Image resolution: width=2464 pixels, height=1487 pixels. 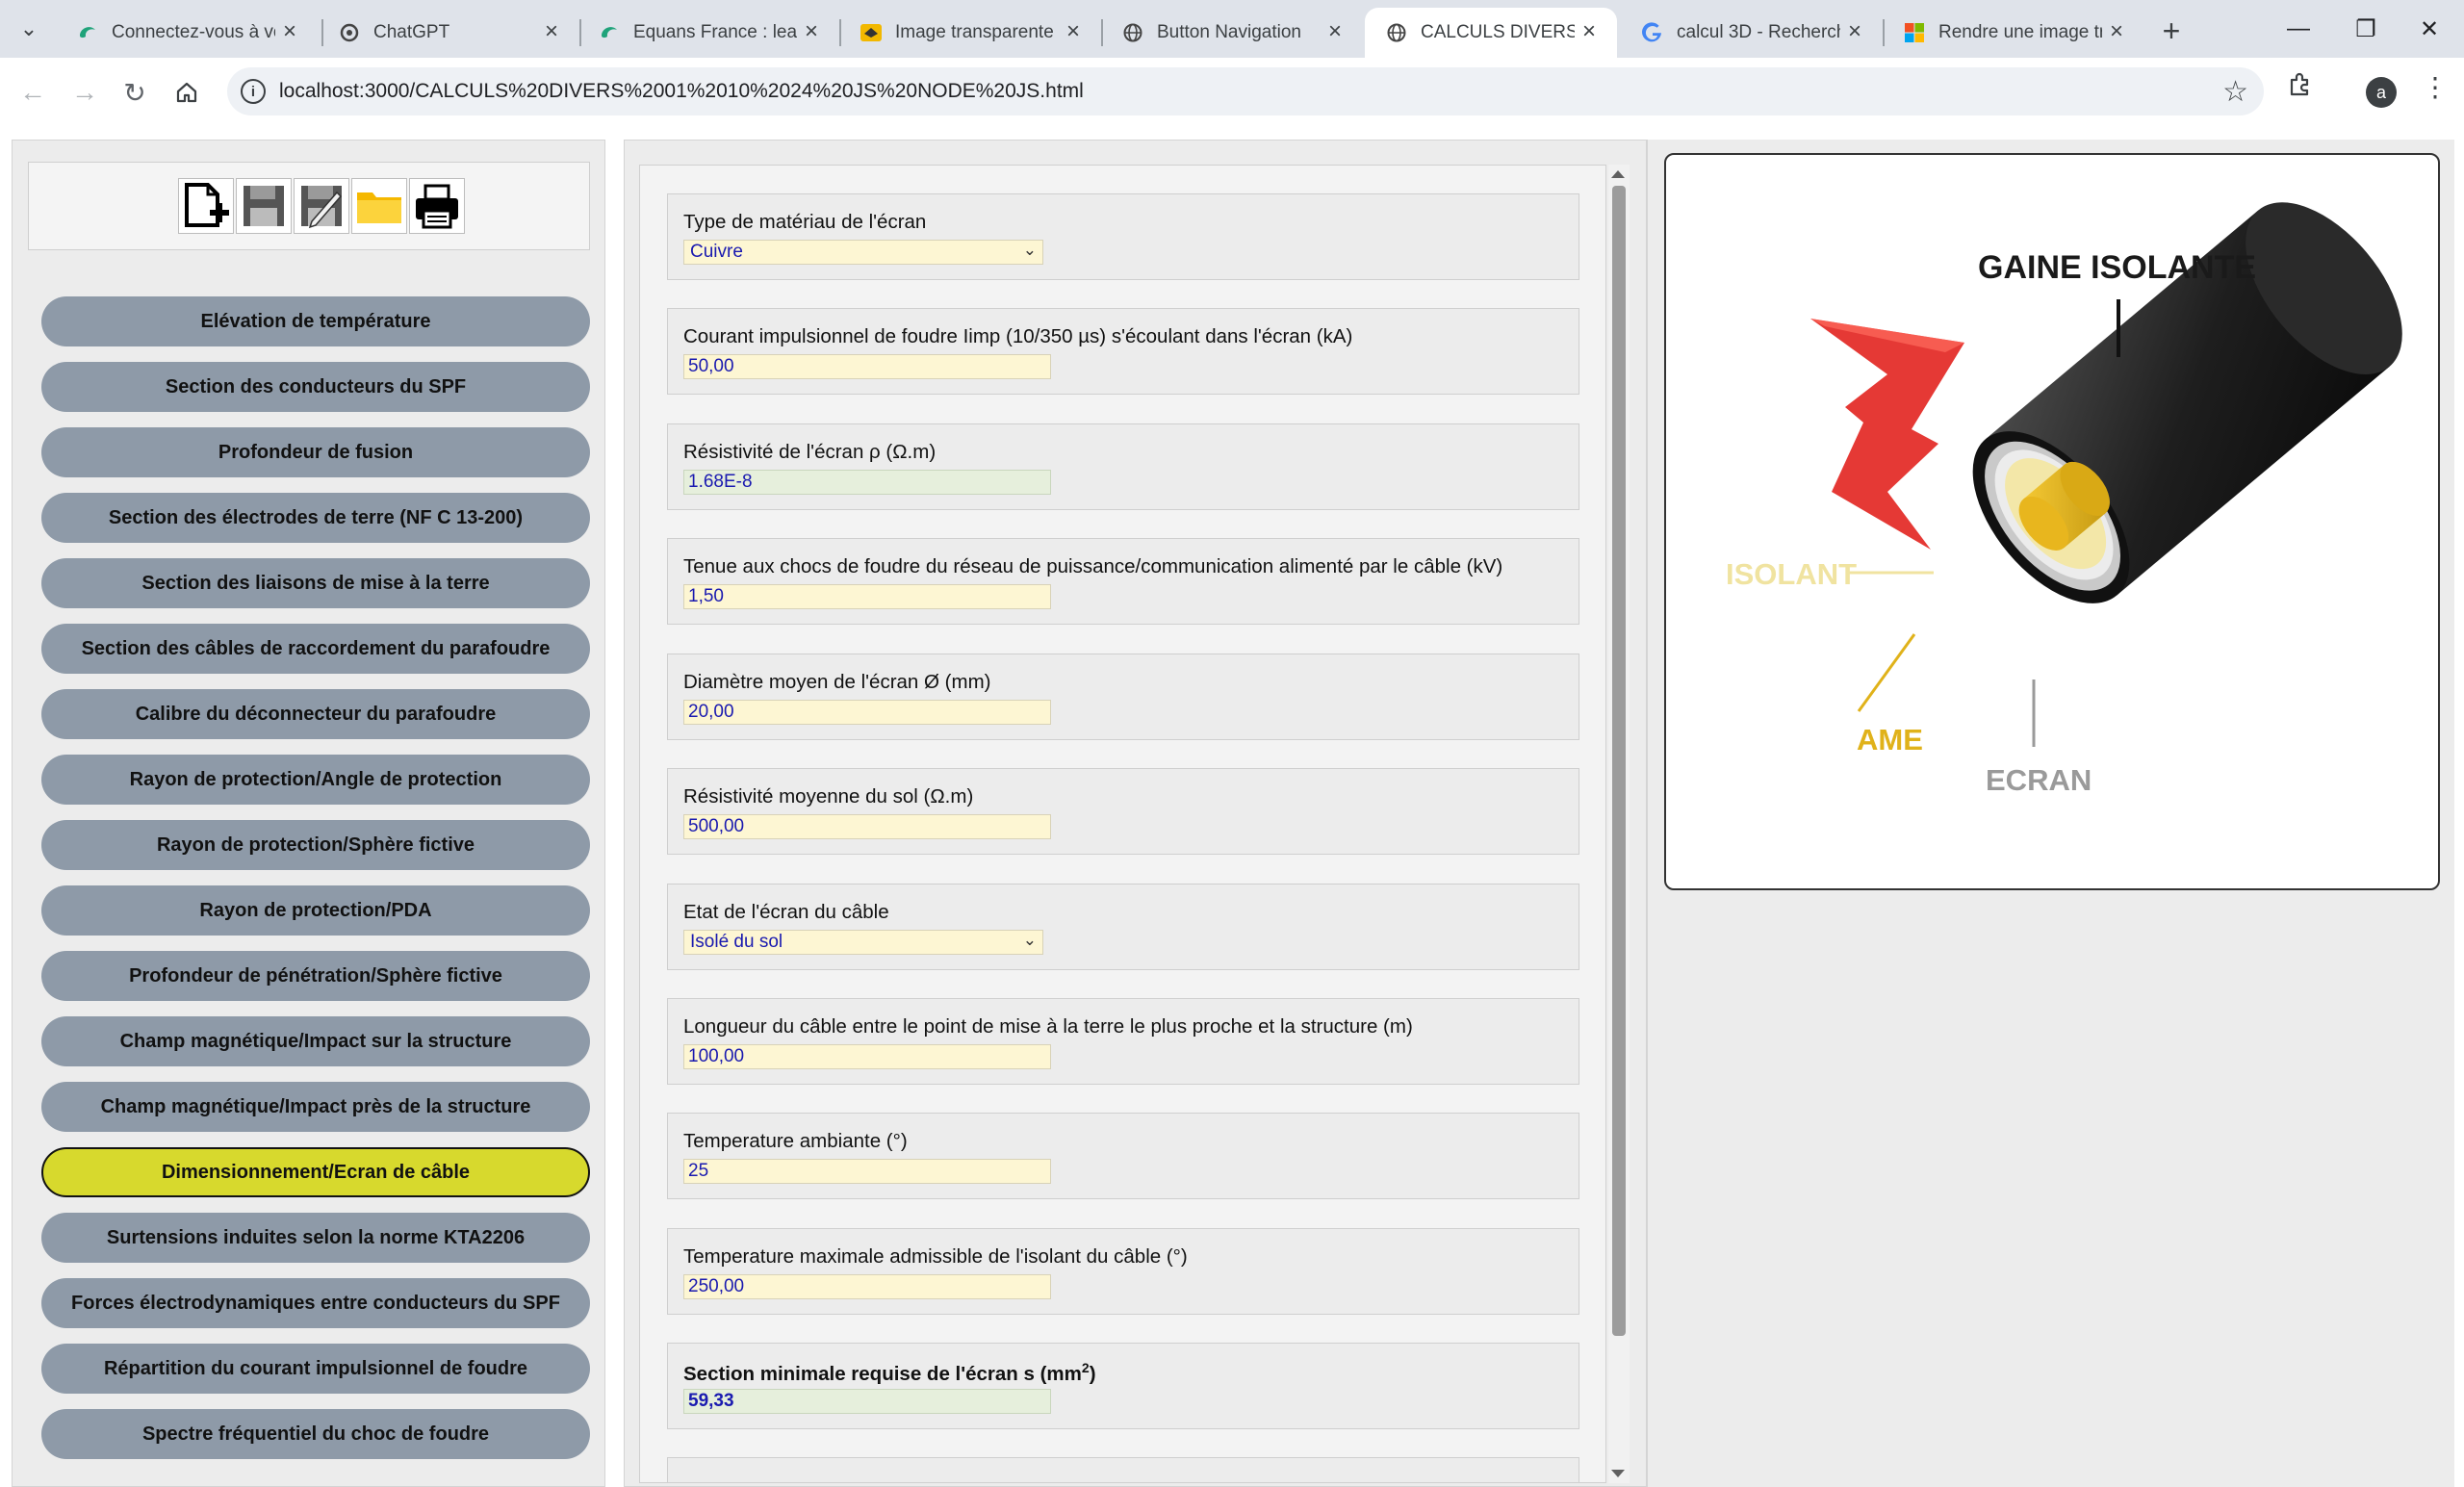 What do you see at coordinates (1618, 1473) in the screenshot?
I see `scroll-down-arrow-icon` at bounding box center [1618, 1473].